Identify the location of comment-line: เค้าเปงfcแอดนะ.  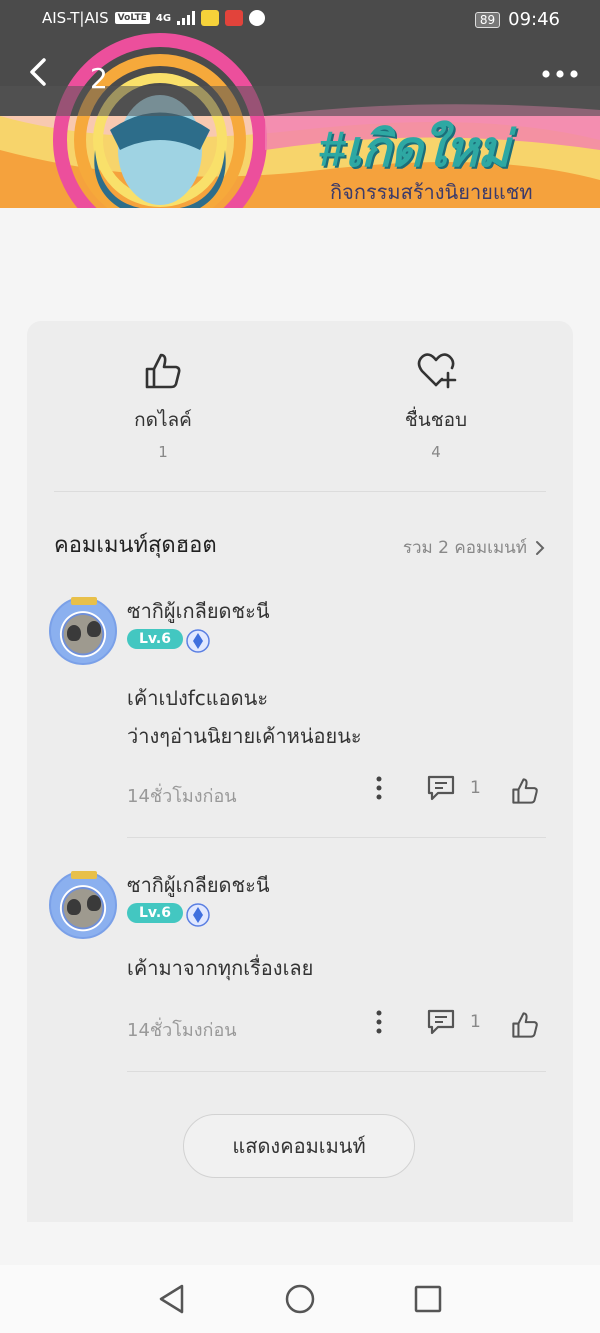
(198, 698).